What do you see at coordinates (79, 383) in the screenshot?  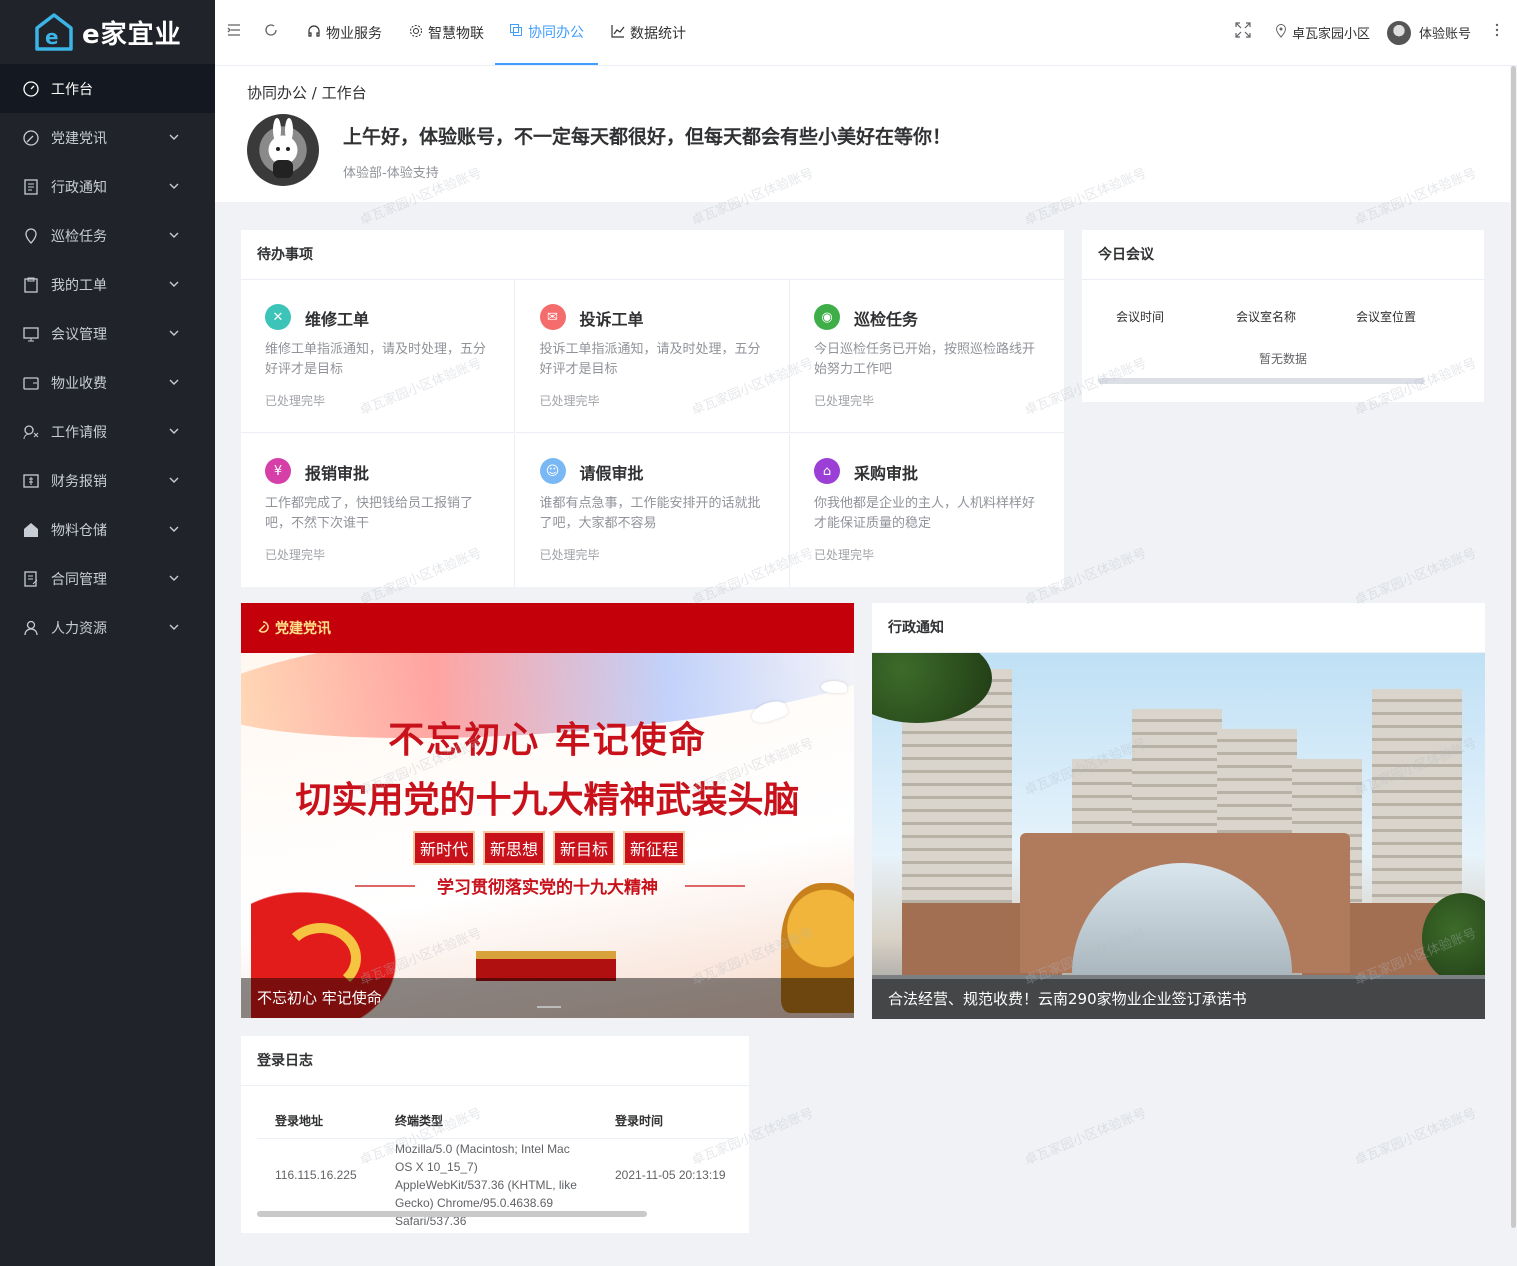 I see `sidebar-item-label: 物业收费` at bounding box center [79, 383].